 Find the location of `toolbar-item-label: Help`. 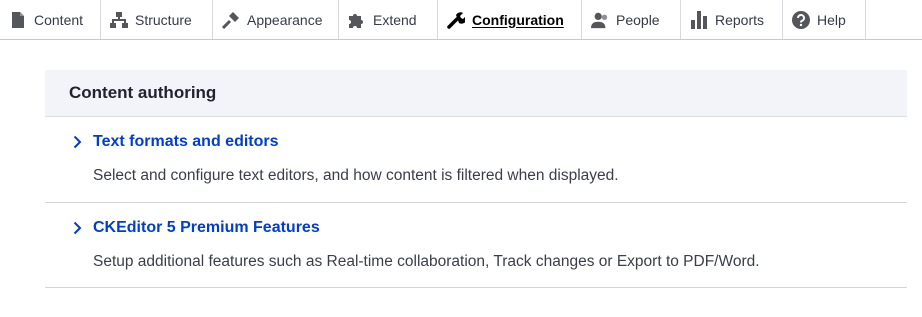

toolbar-item-label: Help is located at coordinates (831, 19).